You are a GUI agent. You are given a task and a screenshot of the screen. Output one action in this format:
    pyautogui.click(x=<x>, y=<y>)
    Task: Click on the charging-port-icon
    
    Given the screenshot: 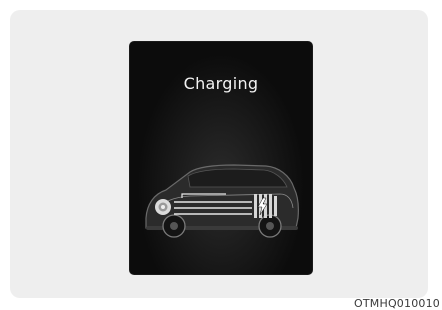 What is the action you would take?
    pyautogui.click(x=163, y=207)
    